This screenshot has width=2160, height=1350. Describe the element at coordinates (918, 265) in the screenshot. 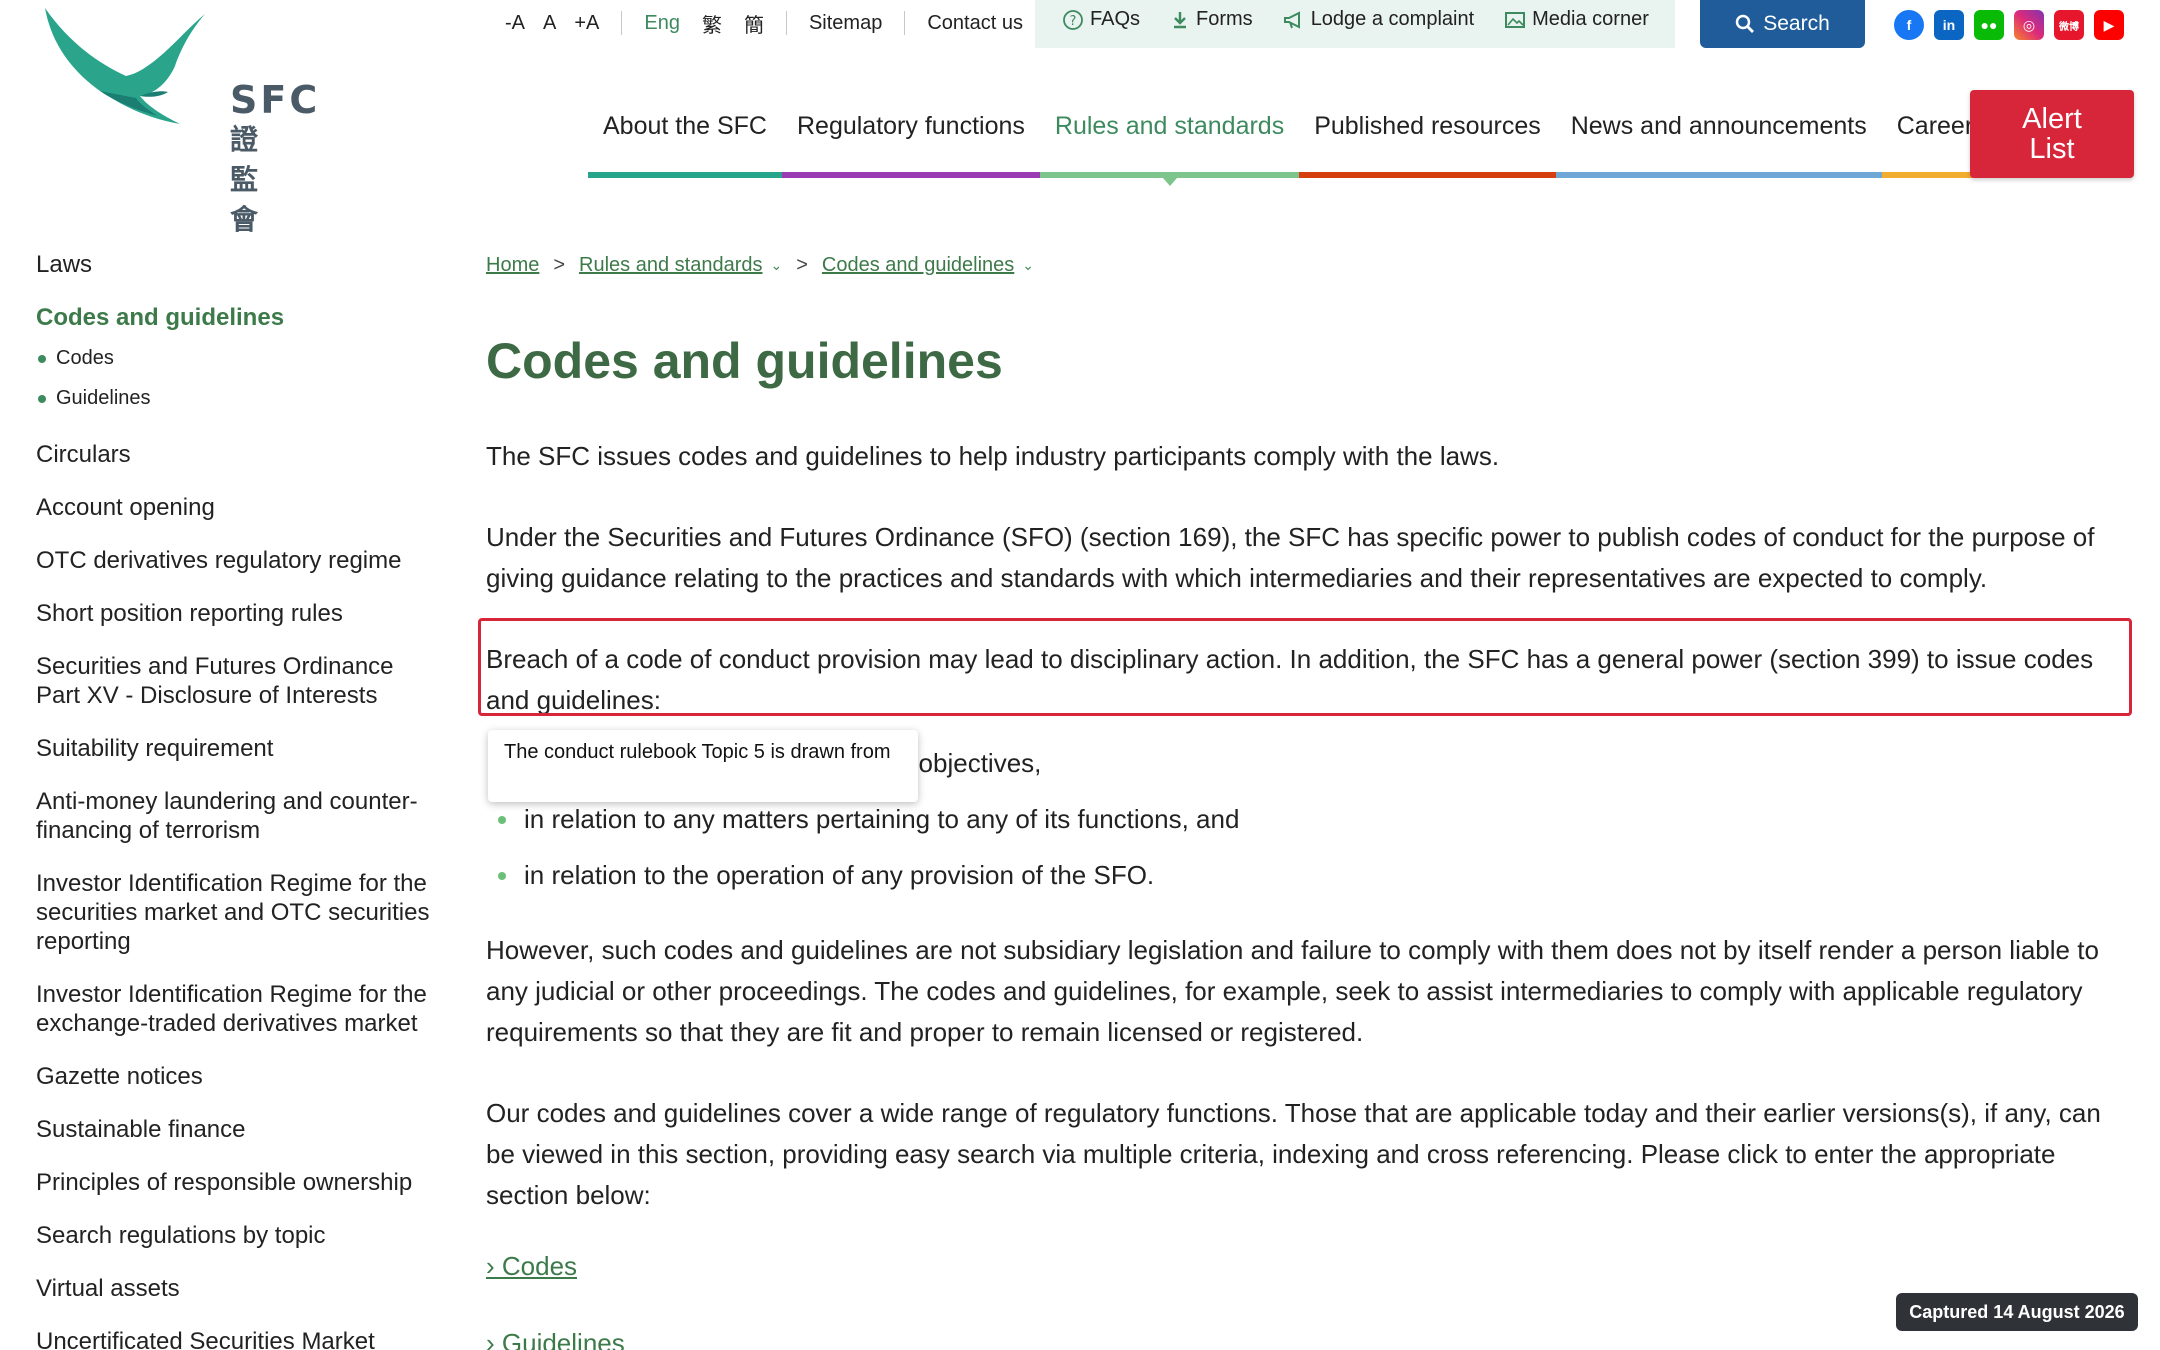

I see `breadcrumb-codes-and-guidelines: Codes and guidelines` at that location.